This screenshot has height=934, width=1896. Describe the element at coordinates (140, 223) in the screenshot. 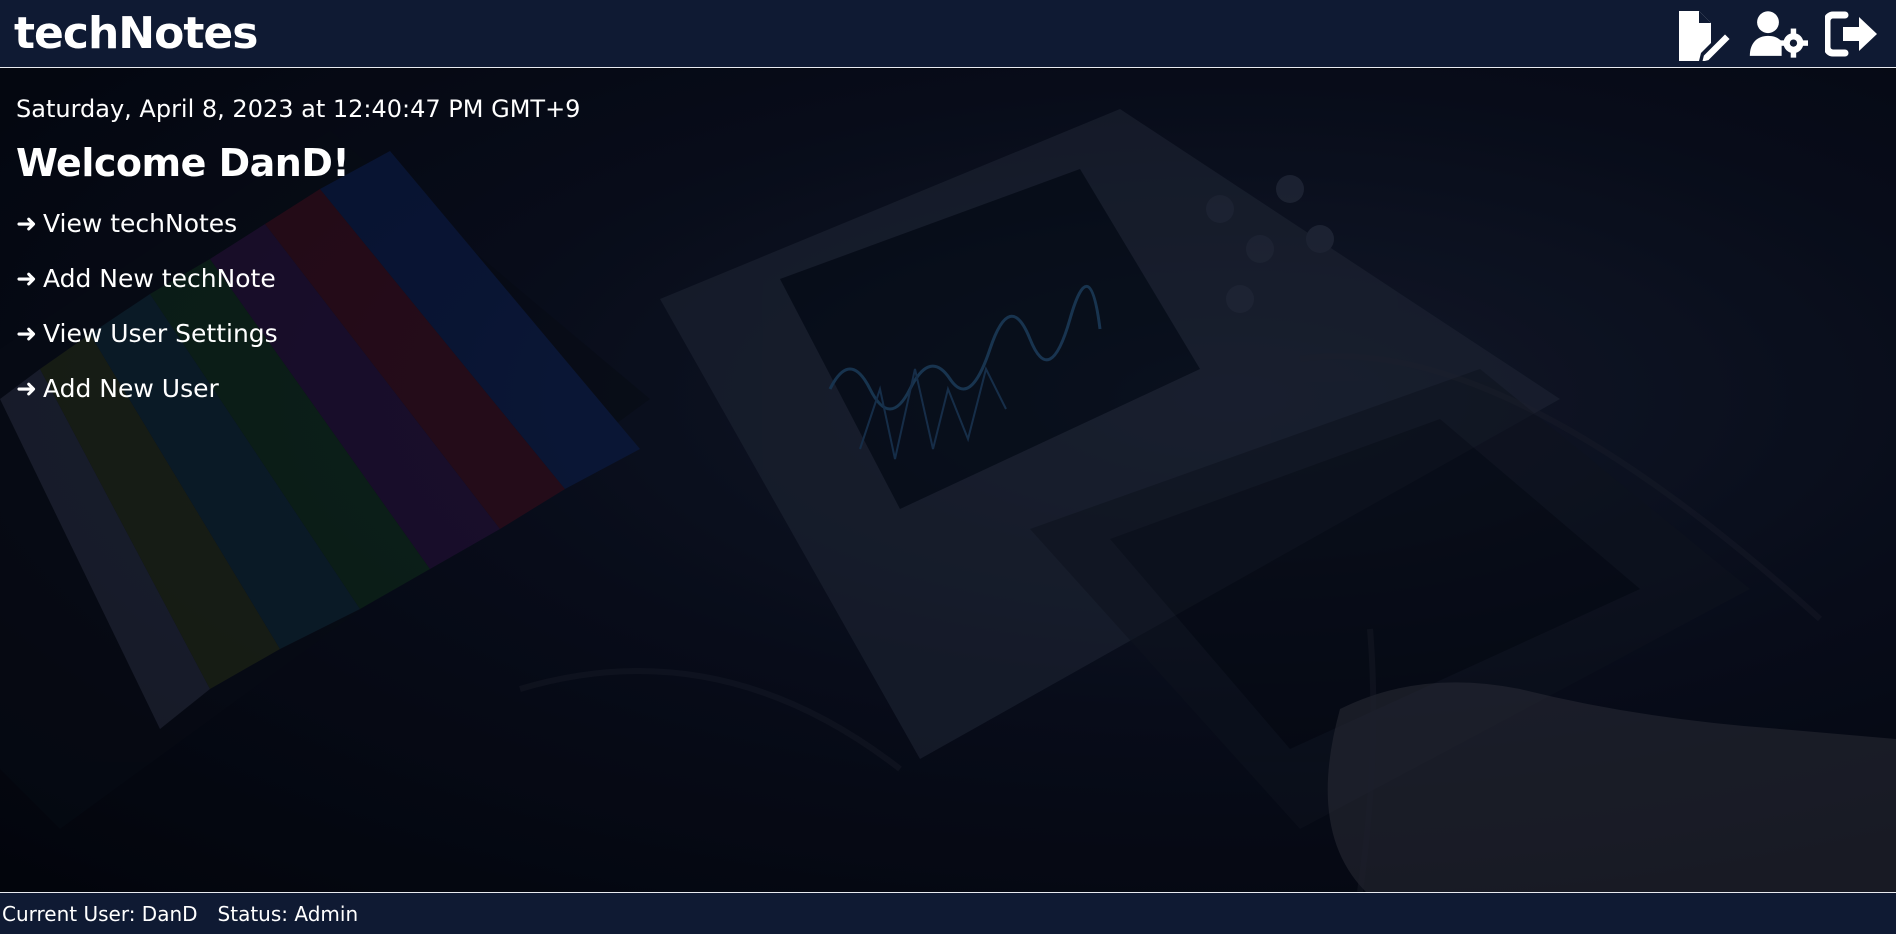

I see `link-label: View techNotes` at that location.